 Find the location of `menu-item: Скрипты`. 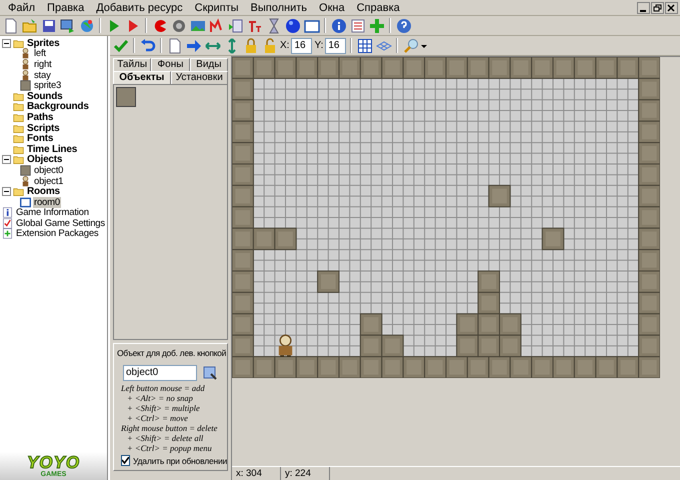

menu-item: Скрипты is located at coordinates (216, 8).